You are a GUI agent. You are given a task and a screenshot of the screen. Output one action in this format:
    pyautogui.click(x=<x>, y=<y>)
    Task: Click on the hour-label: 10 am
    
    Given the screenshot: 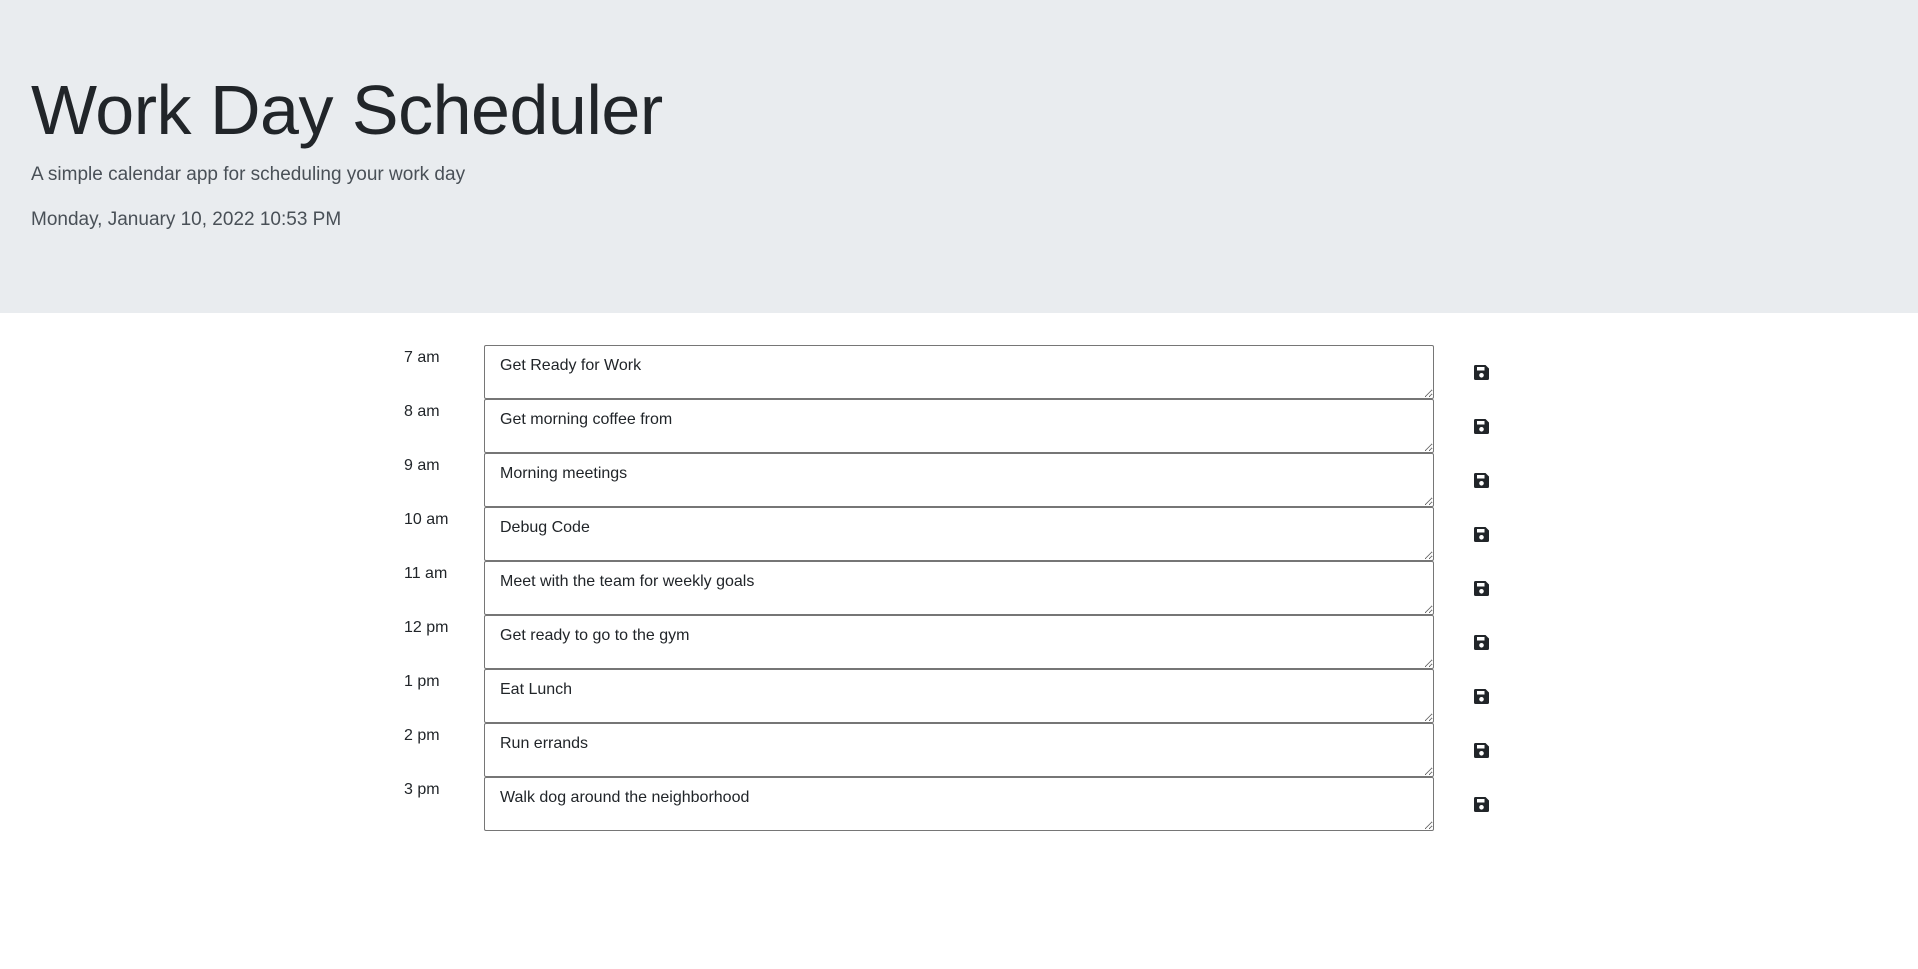 What is the action you would take?
    pyautogui.click(x=426, y=519)
    